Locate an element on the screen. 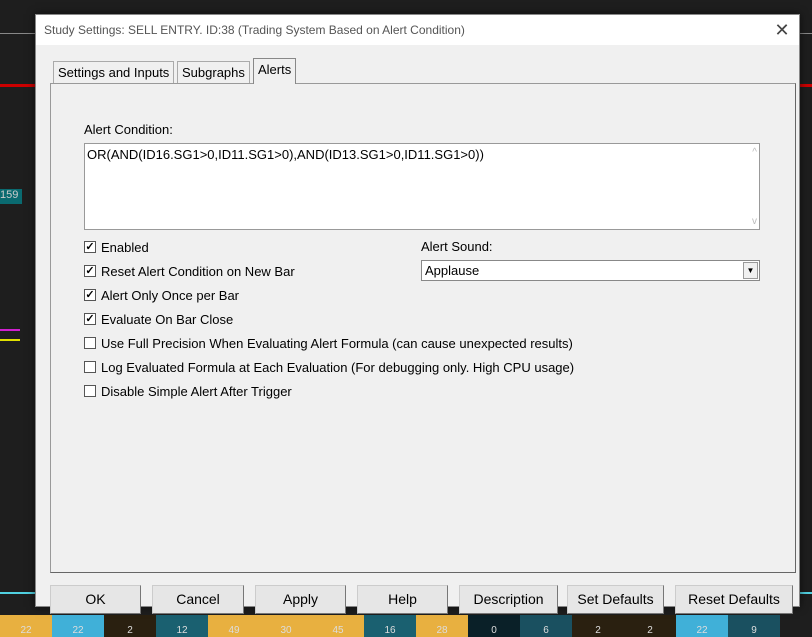 The height and width of the screenshot is (637, 812). checkbox-label: Disable Simple Alert After Trigger is located at coordinates (196, 391).